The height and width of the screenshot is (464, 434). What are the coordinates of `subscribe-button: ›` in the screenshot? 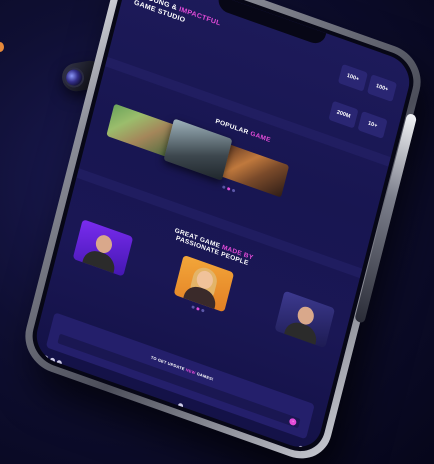 It's located at (293, 421).